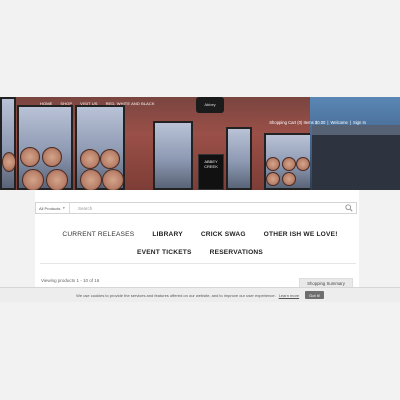 Image resolution: width=400 pixels, height=400 pixels. What do you see at coordinates (211, 164) in the screenshot?
I see `door-sign-text: ABBEY CREEK` at bounding box center [211, 164].